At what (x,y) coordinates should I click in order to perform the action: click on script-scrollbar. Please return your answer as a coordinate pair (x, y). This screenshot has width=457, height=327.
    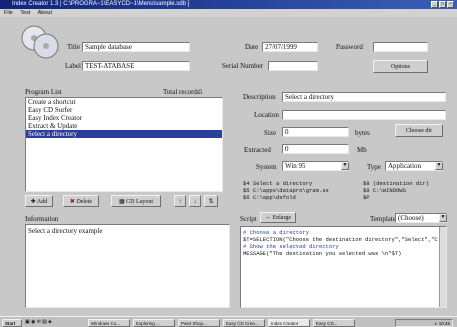
    Looking at the image, I should click on (442, 267).